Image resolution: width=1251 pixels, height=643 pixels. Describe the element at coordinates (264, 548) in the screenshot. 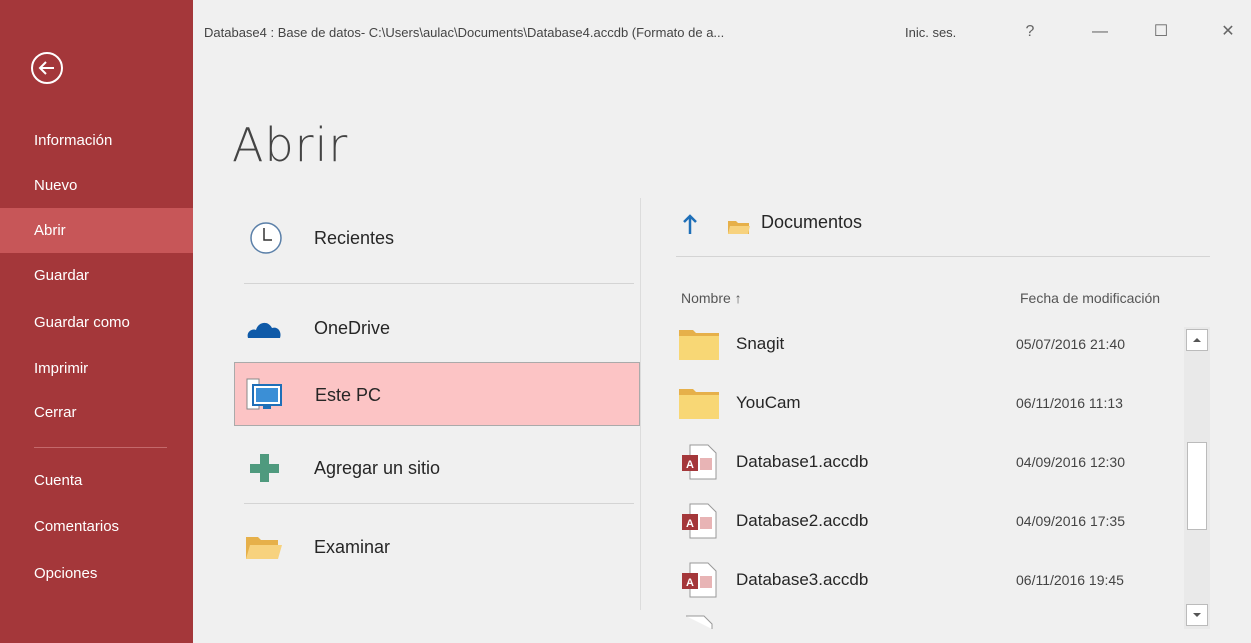

I see `folder-open-icon` at that location.